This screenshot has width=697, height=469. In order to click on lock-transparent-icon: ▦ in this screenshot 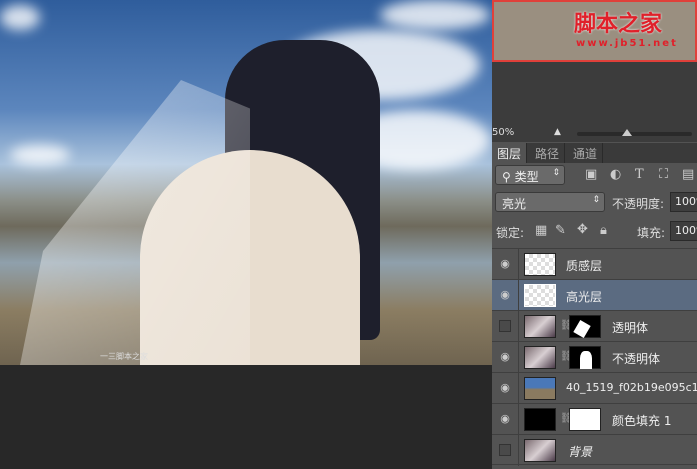, I will do `click(541, 230)`.